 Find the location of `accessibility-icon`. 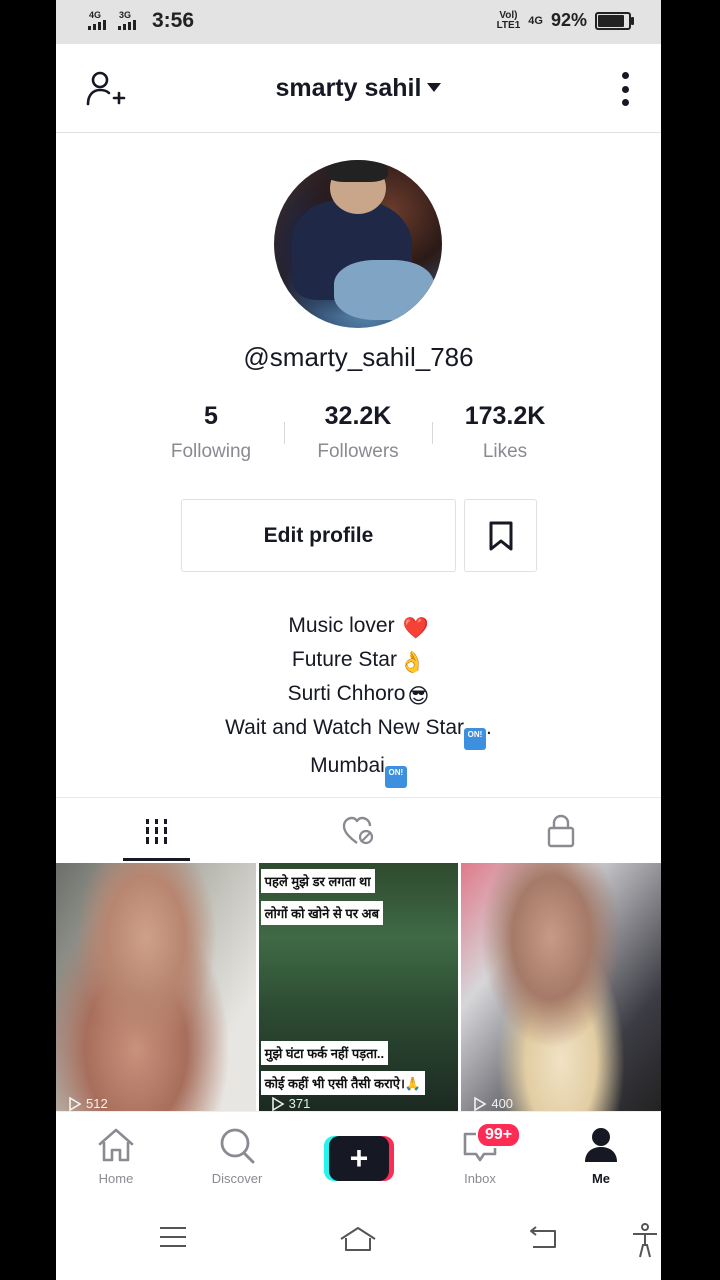

accessibility-icon is located at coordinates (645, 1240).